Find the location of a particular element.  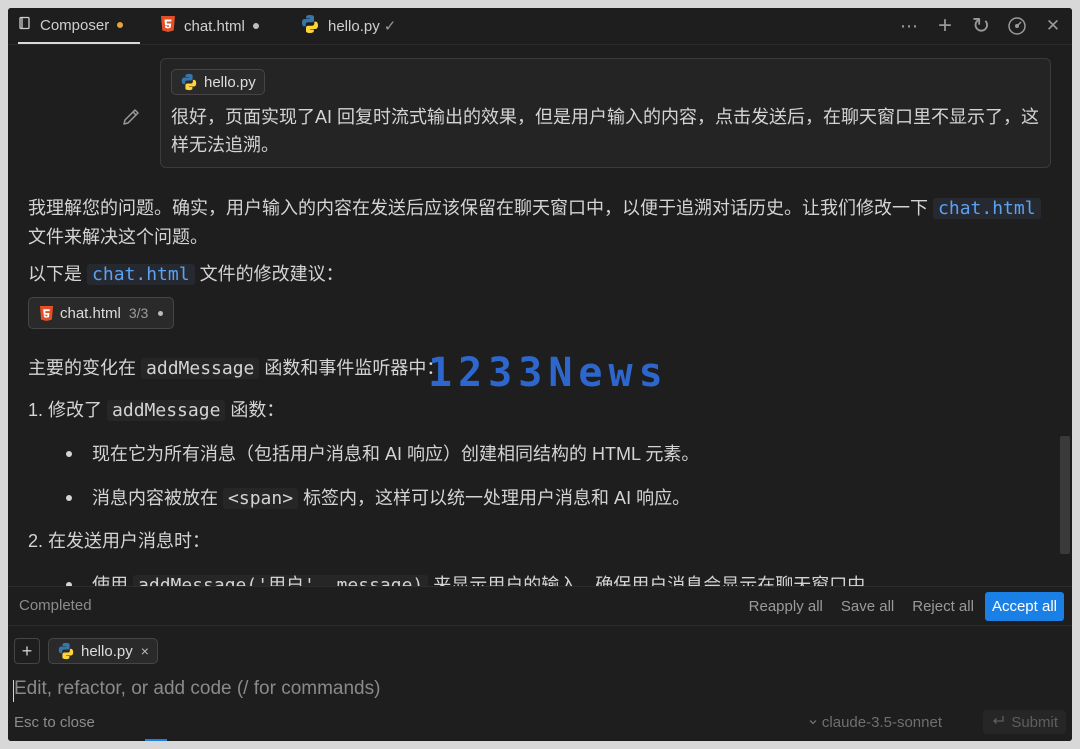

enter-icon is located at coordinates (998, 722).